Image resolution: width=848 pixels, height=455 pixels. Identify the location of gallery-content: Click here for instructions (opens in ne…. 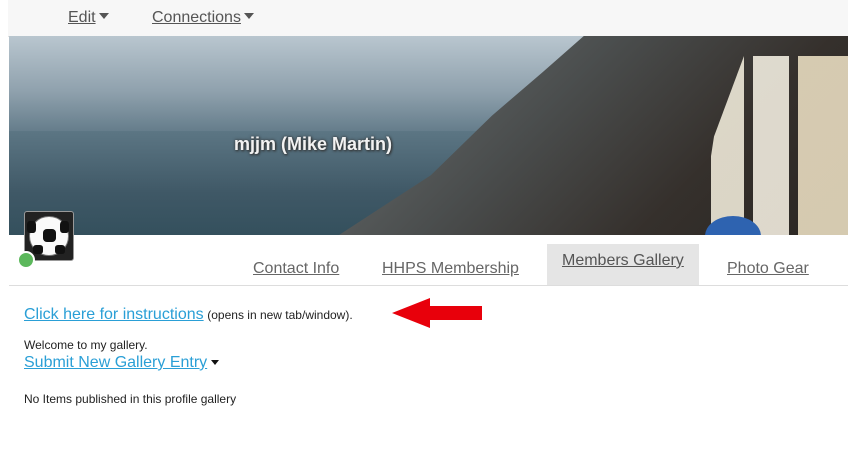
(188, 353).